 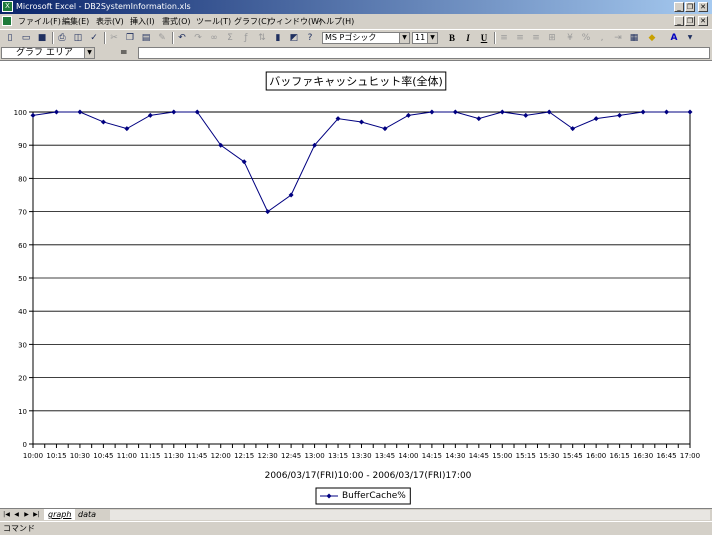 I want to click on tab-graph: graph, so click(x=60, y=514).